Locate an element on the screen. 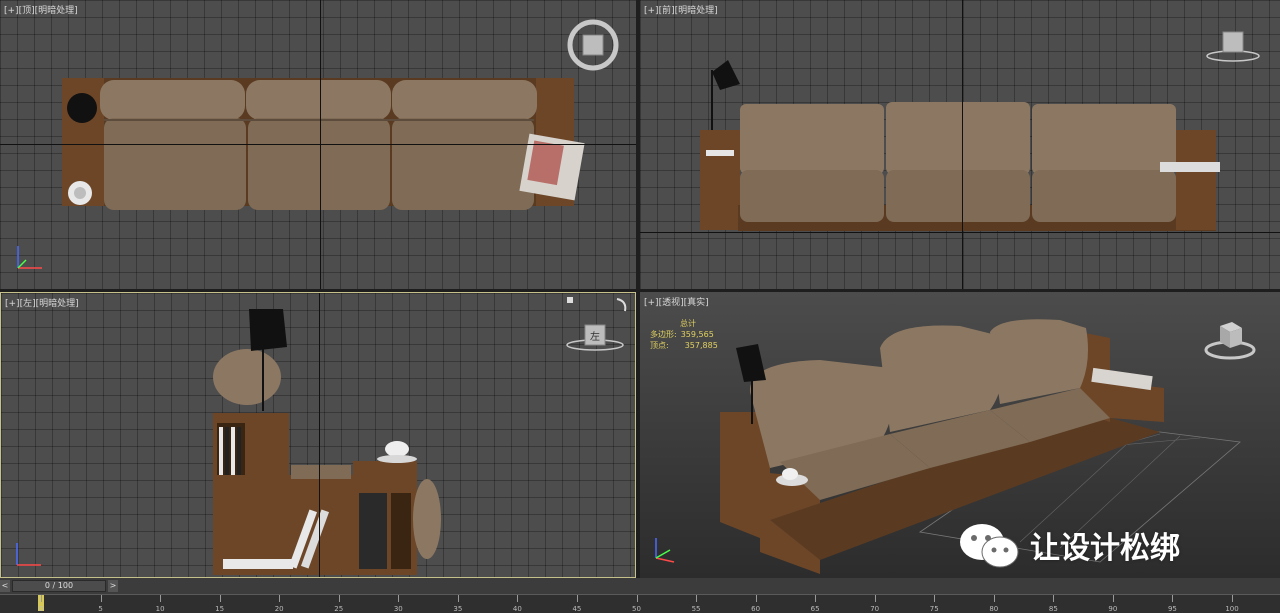  viewcube-top is located at coordinates (593, 45).